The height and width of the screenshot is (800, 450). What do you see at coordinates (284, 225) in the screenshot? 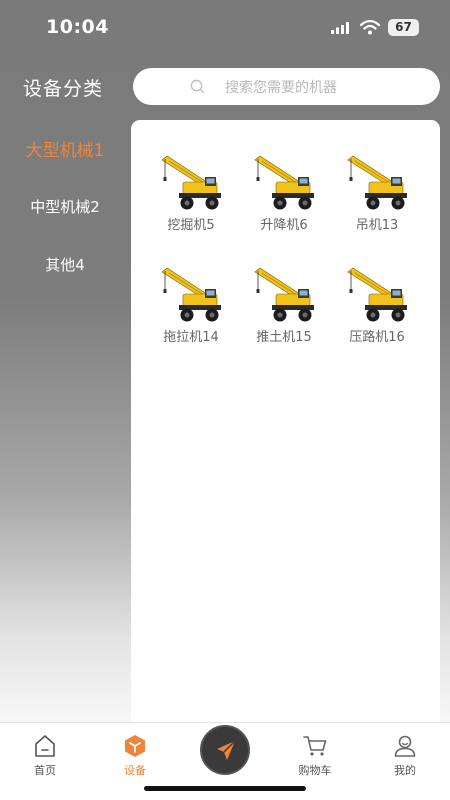
I see `equipment-label: 升降机6` at bounding box center [284, 225].